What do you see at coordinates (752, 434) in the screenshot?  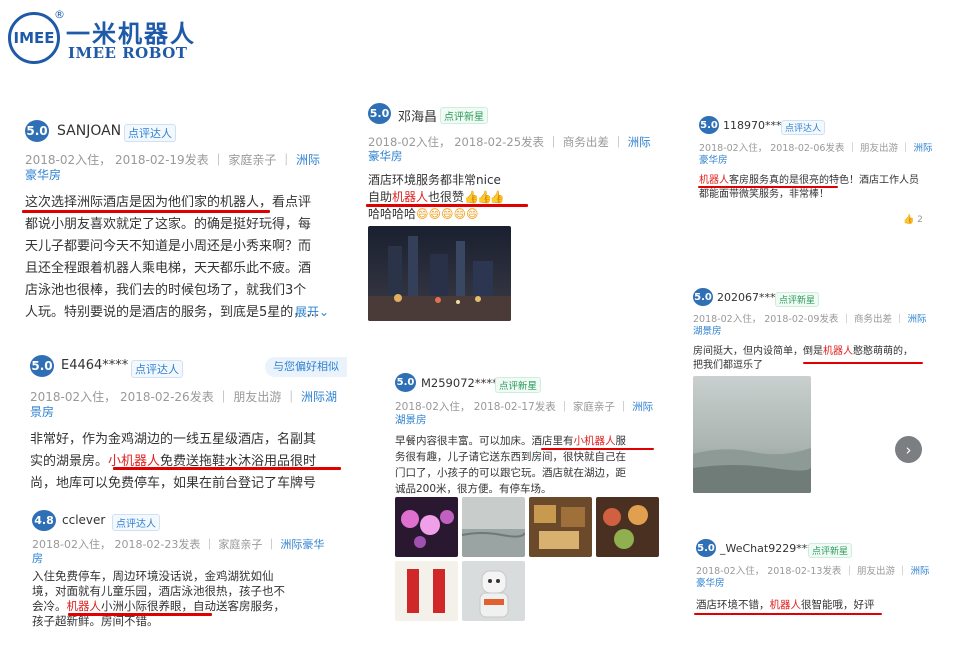 I see `review-photo-lake-view` at bounding box center [752, 434].